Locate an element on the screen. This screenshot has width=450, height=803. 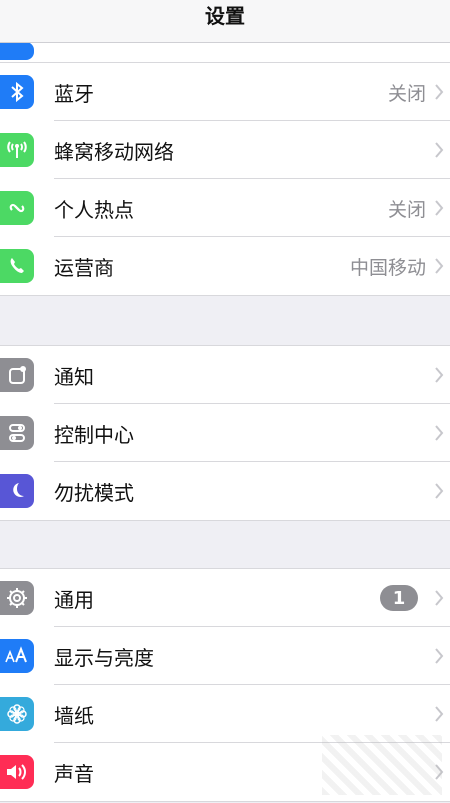
row-display-brightness: 显示与亮度 is located at coordinates (225, 656).